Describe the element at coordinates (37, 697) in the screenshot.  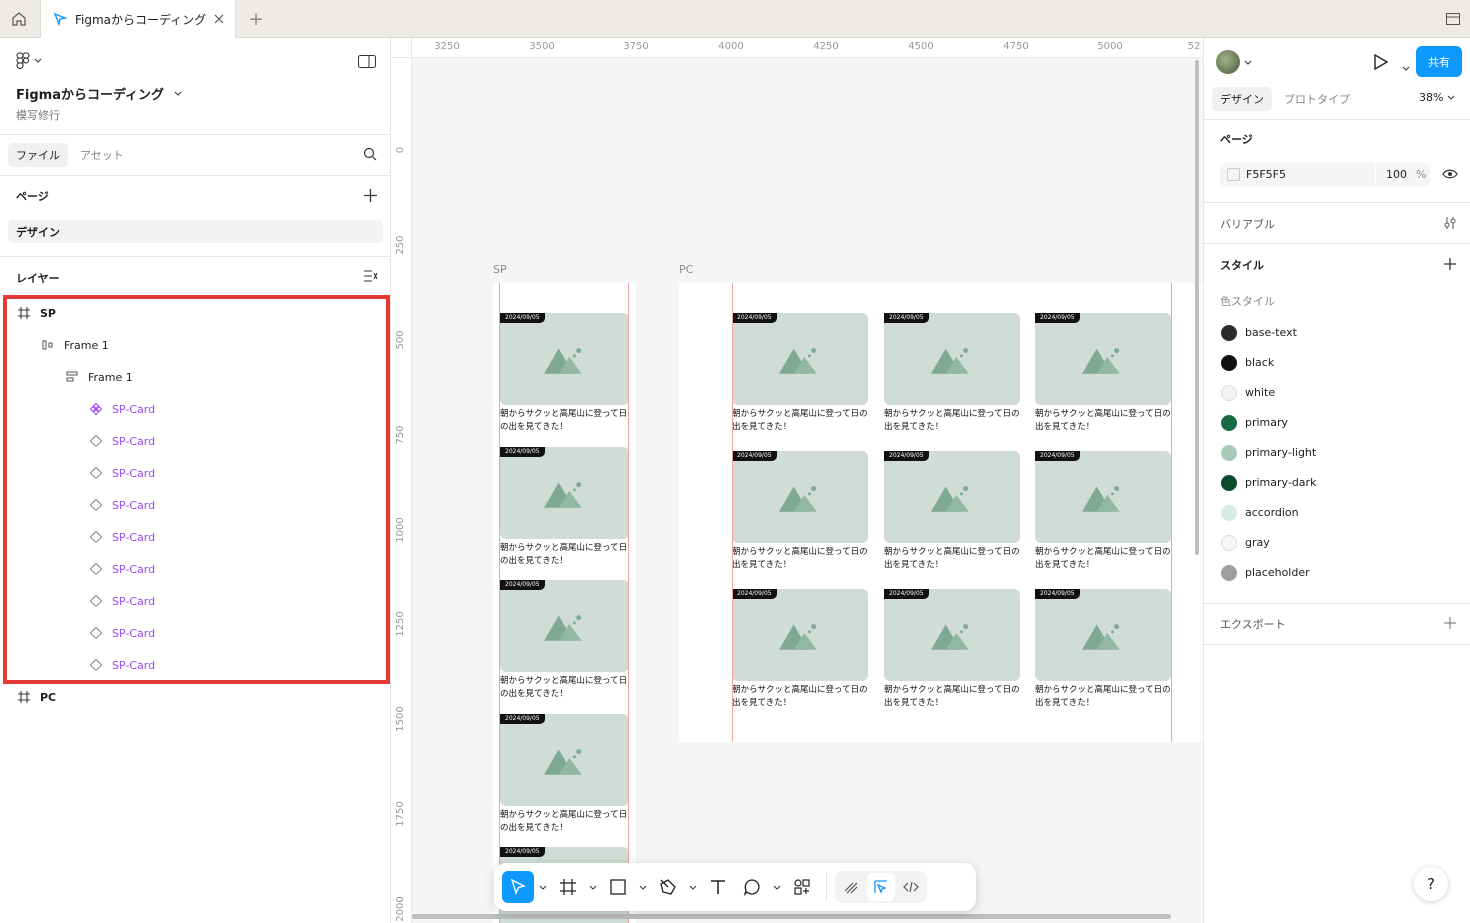
I see `layer-pc: PC` at that location.